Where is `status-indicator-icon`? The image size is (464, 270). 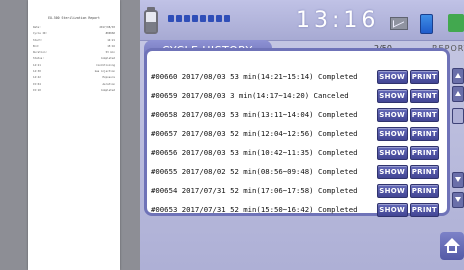 status-indicator-icon is located at coordinates (456, 23).